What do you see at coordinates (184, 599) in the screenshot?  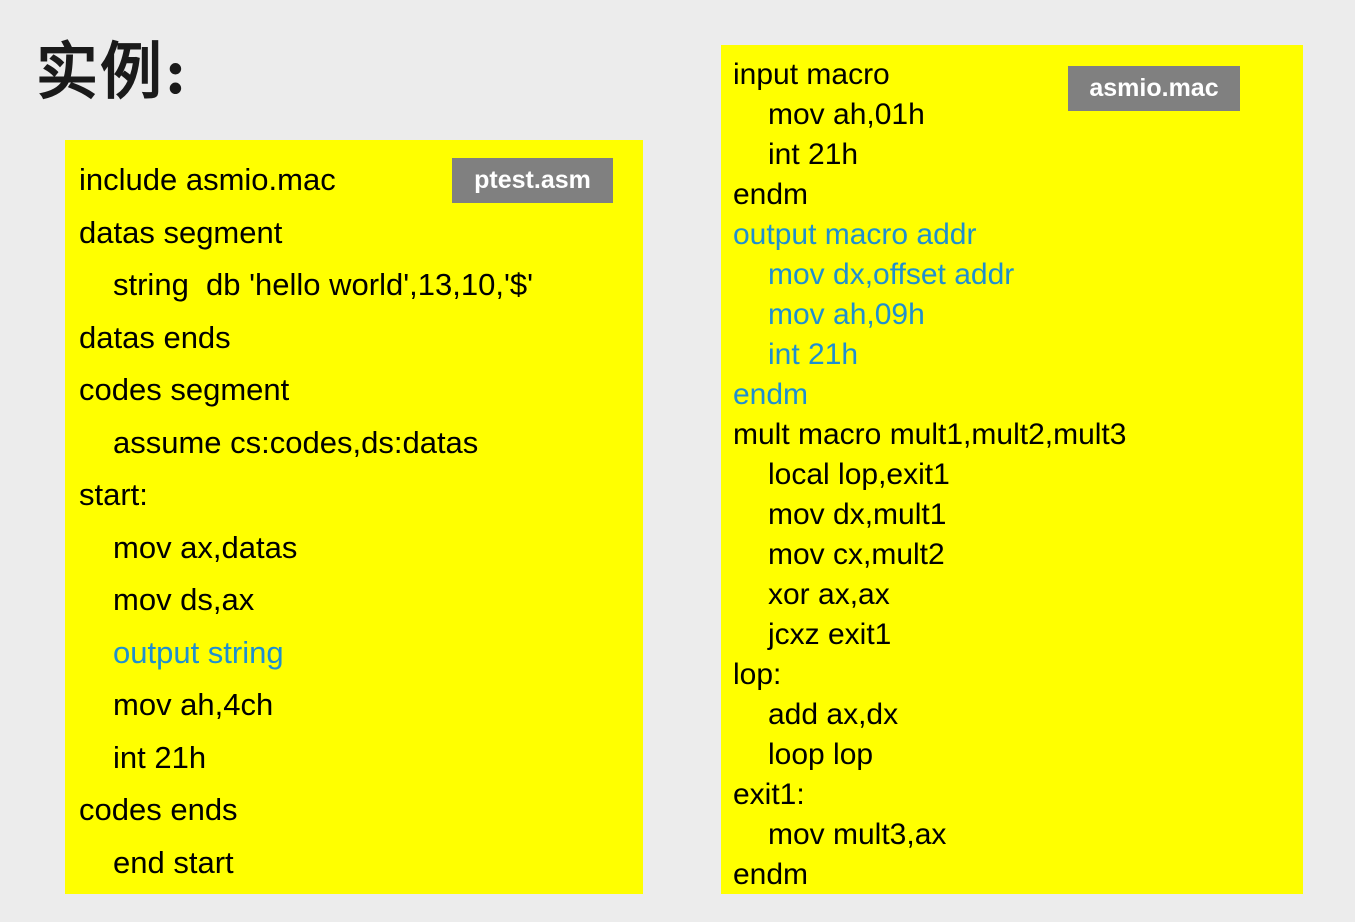 I see `ptest-asm-code-line: mov ds,ax` at bounding box center [184, 599].